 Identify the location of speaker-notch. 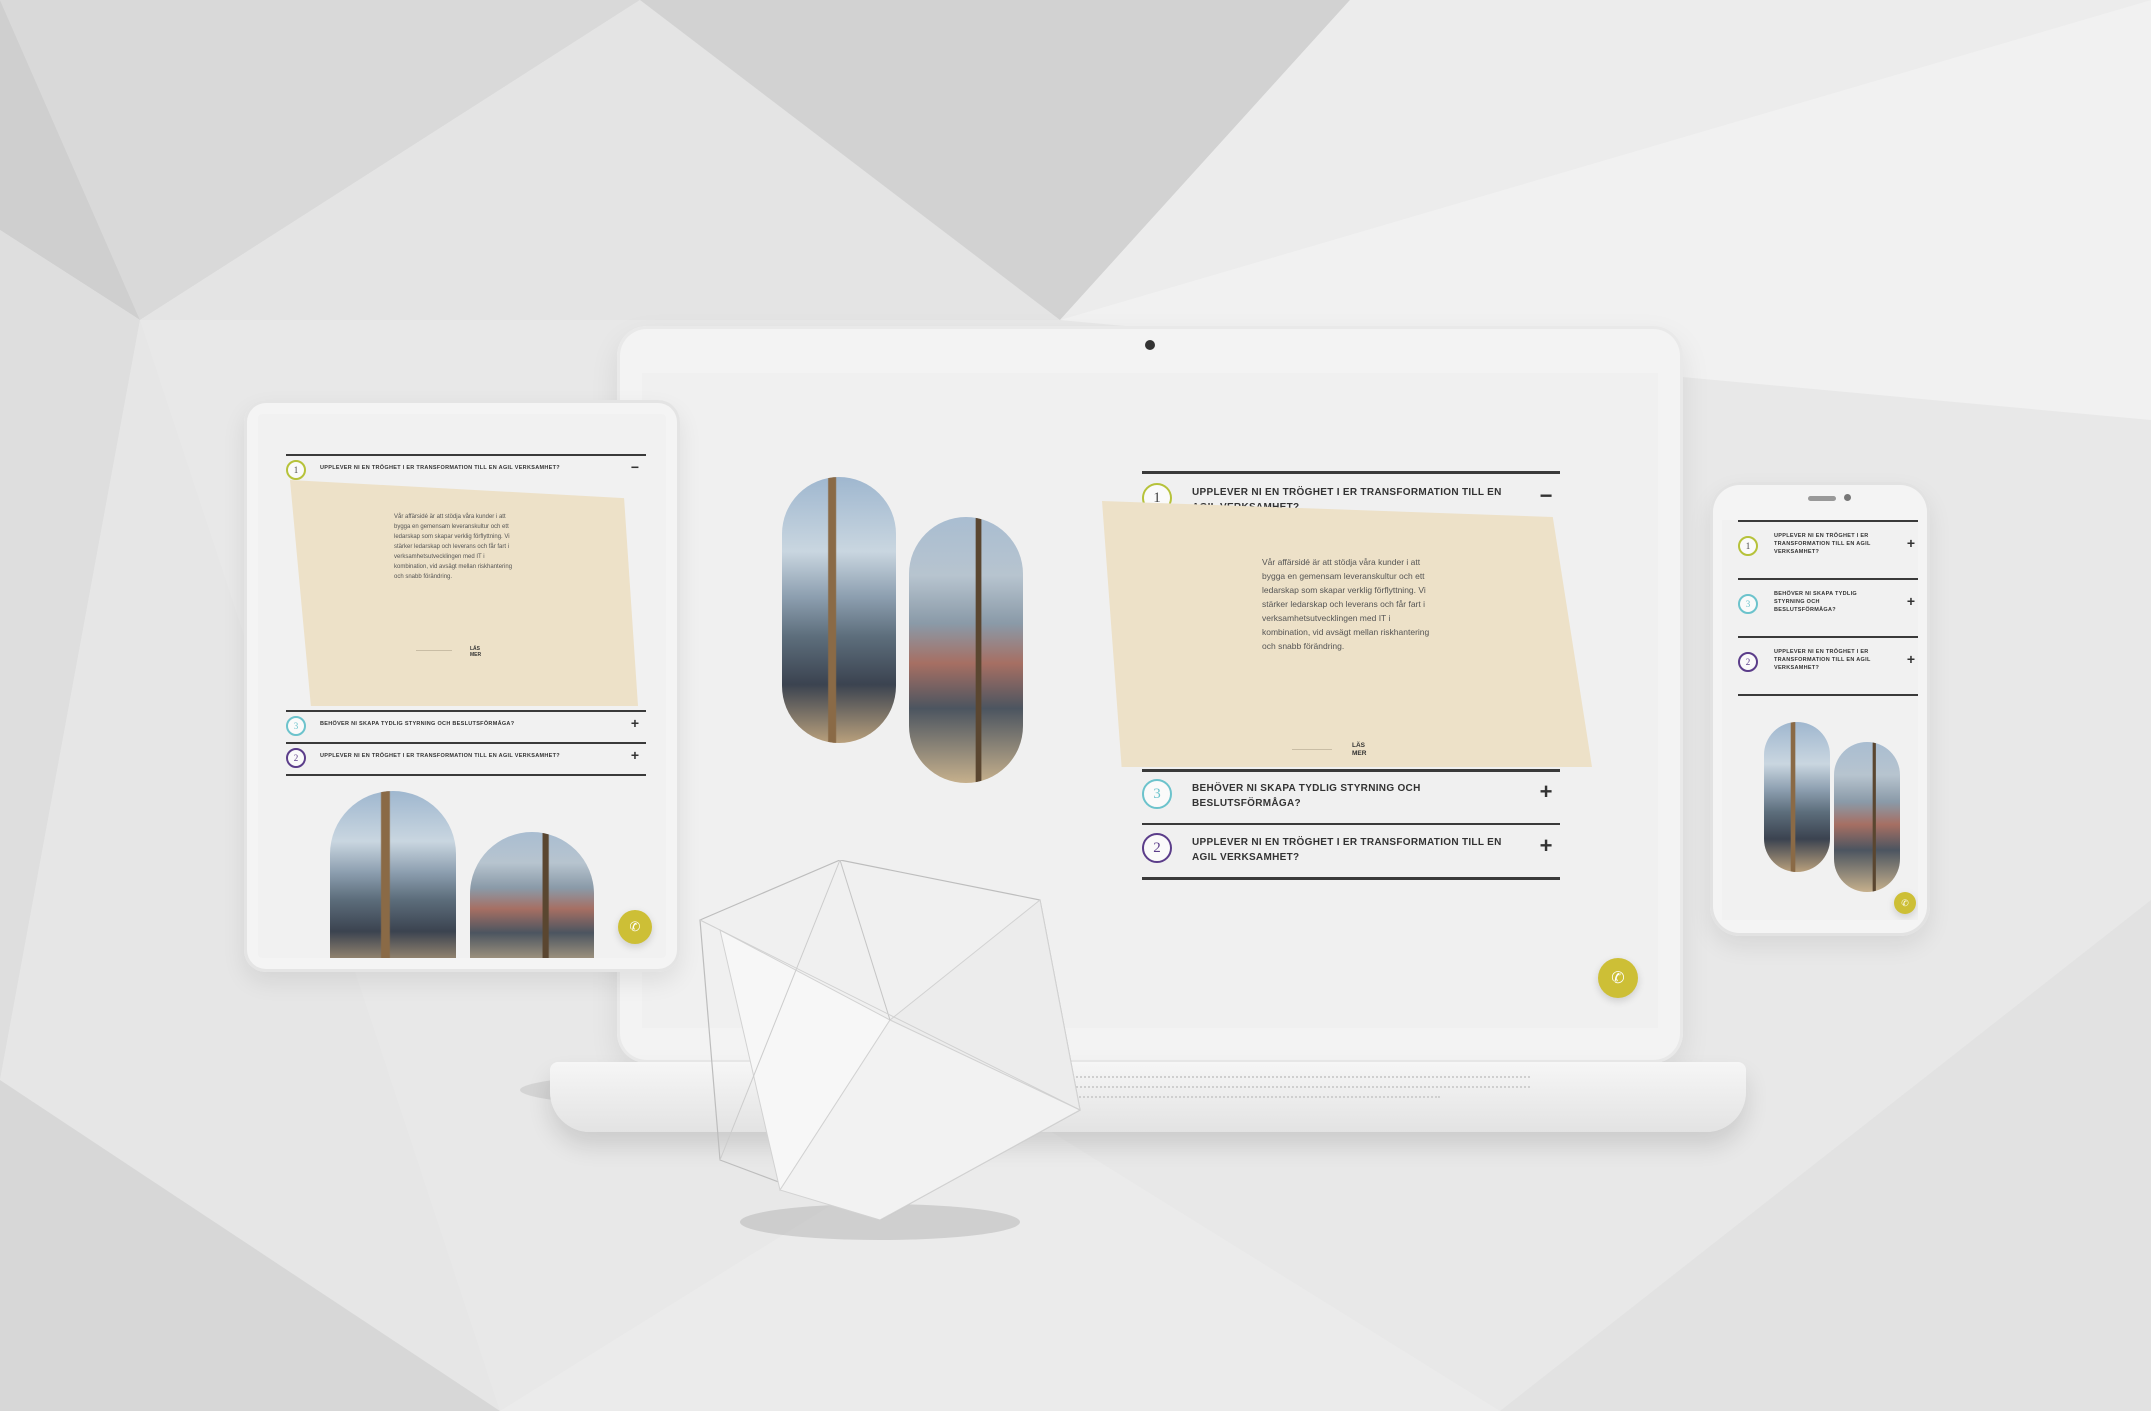
(1822, 498).